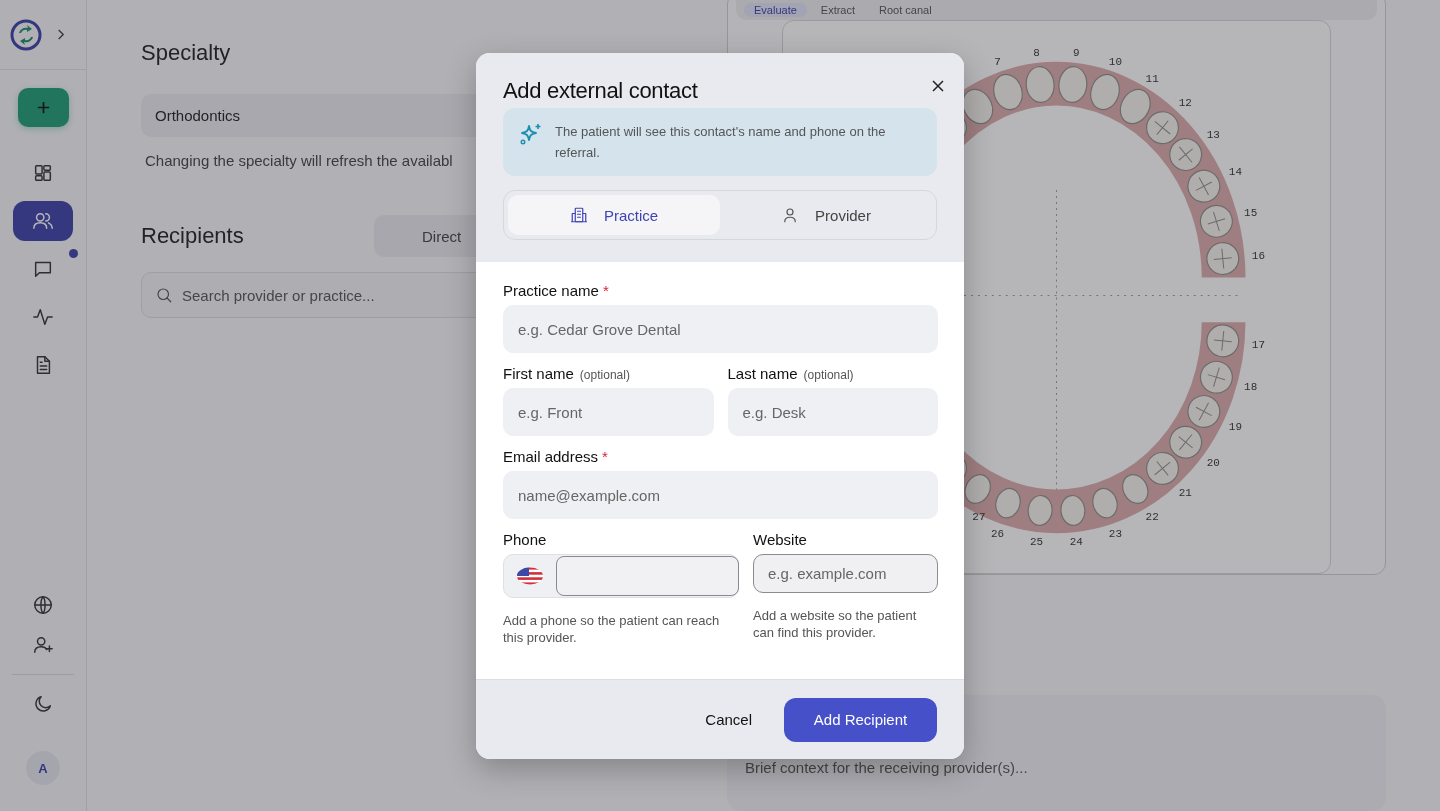 The width and height of the screenshot is (1440, 811). What do you see at coordinates (1235, 171) in the screenshot?
I see `tooth-number: 14` at bounding box center [1235, 171].